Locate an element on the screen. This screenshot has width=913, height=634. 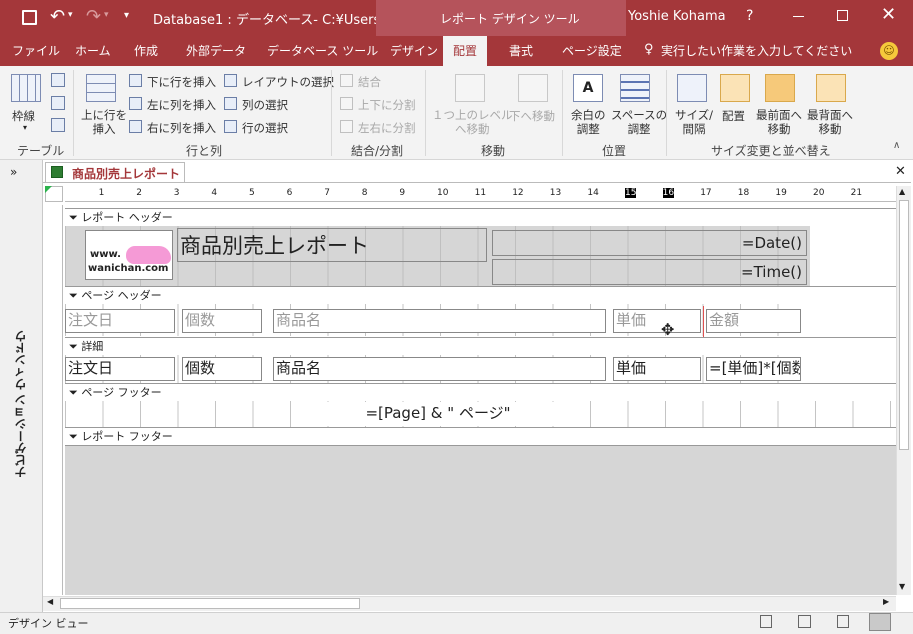
context-title: レポート デザイン ツール is located at coordinates (510, 19).